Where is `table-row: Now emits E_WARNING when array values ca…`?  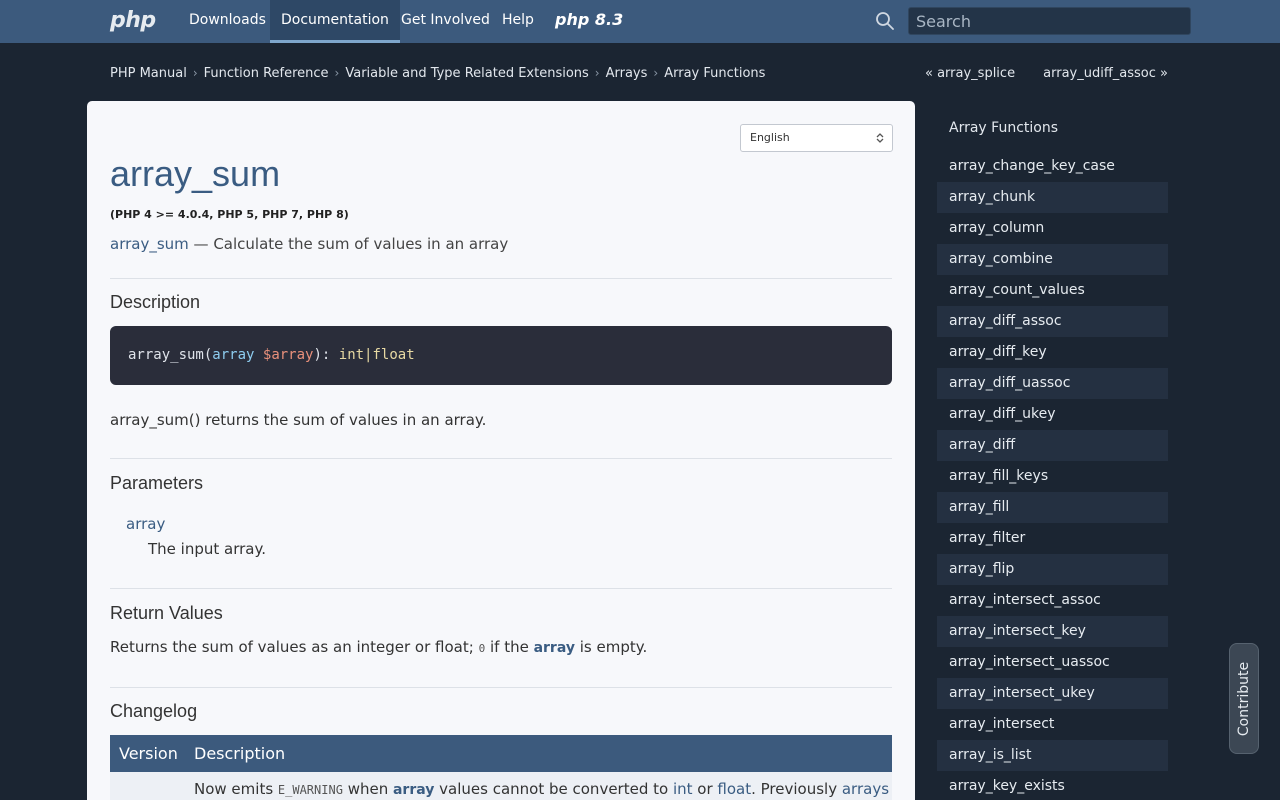 table-row: Now emits E_WARNING when array values ca… is located at coordinates (501, 786).